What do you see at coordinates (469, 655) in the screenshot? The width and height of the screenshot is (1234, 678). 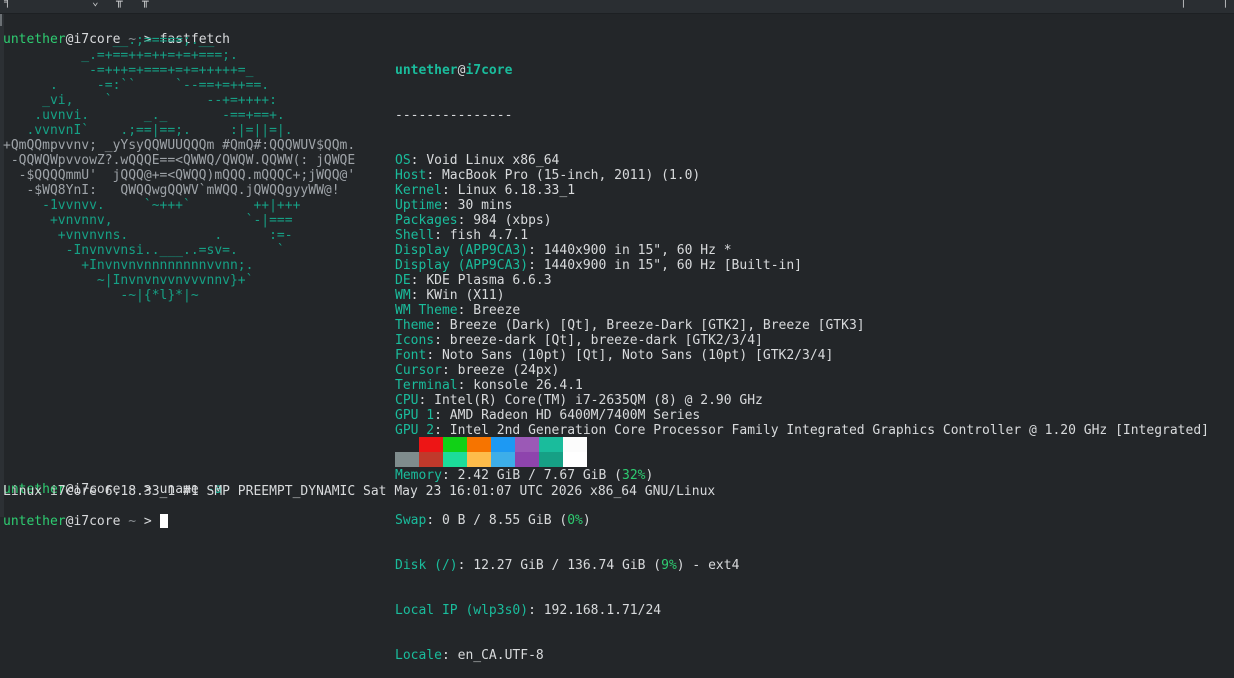 I see `info-row-locale: Locale: en_CA.UTF-8` at bounding box center [469, 655].